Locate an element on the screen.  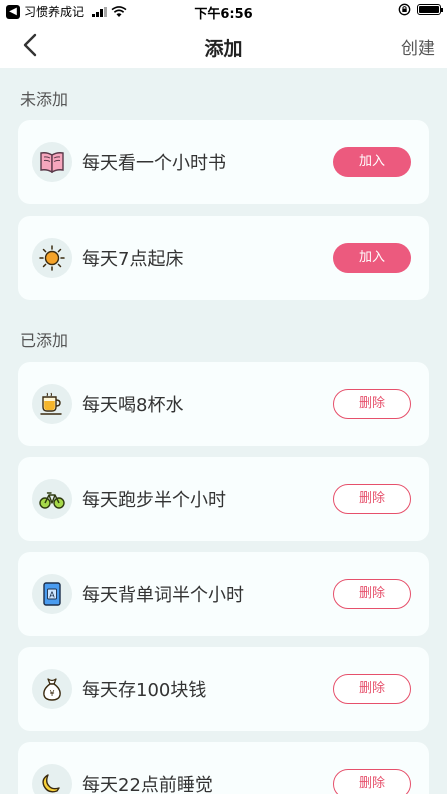
svg-text: A is located at coordinates (52, 594).